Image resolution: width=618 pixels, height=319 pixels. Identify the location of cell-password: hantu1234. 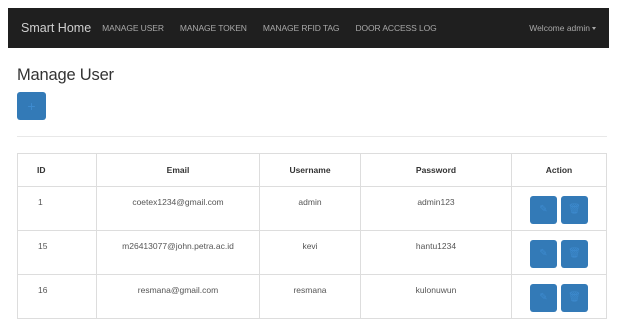
(436, 252).